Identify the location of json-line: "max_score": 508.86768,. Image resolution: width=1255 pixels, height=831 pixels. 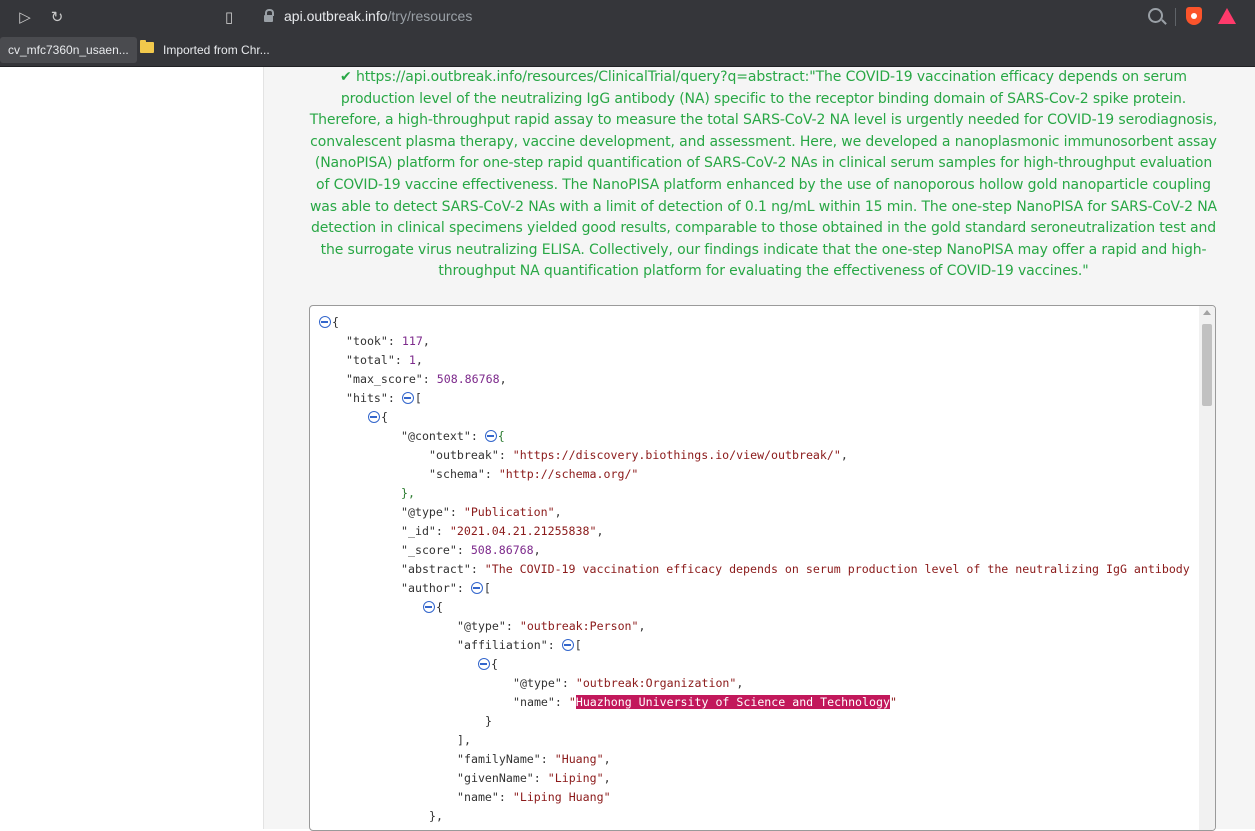
(426, 379).